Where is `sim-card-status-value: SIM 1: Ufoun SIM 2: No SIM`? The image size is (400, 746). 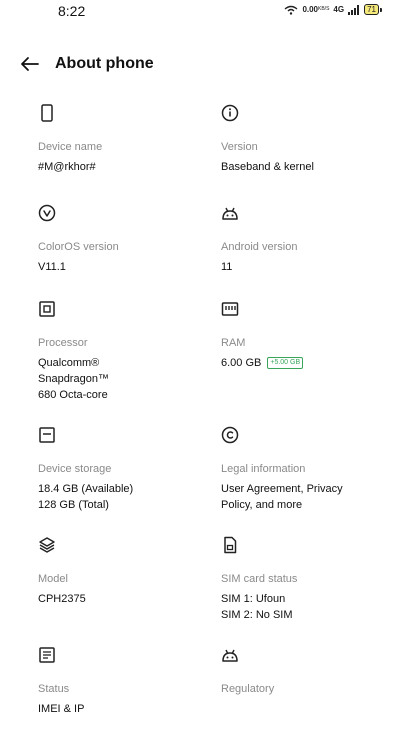 sim-card-status-value: SIM 1: Ufoun SIM 2: No SIM is located at coordinates (257, 607).